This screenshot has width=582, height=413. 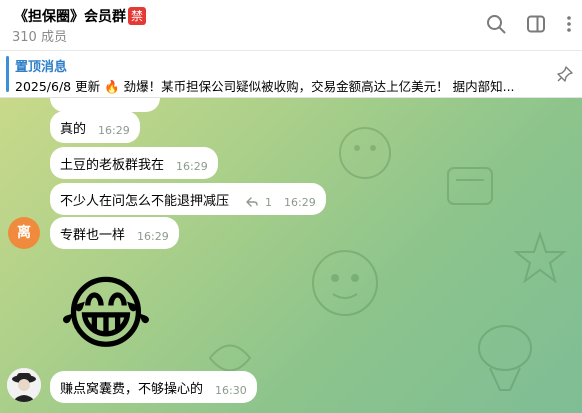 What do you see at coordinates (569, 24) in the screenshot?
I see `more-vertical-icon` at bounding box center [569, 24].